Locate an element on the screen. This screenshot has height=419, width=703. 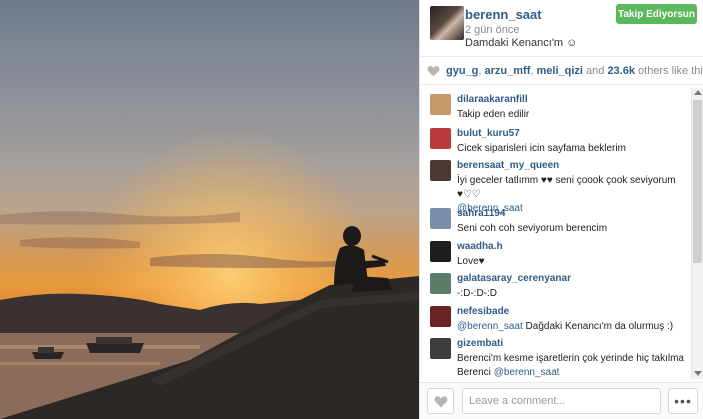
scroll-up-arrow-icon is located at coordinates (698, 92).